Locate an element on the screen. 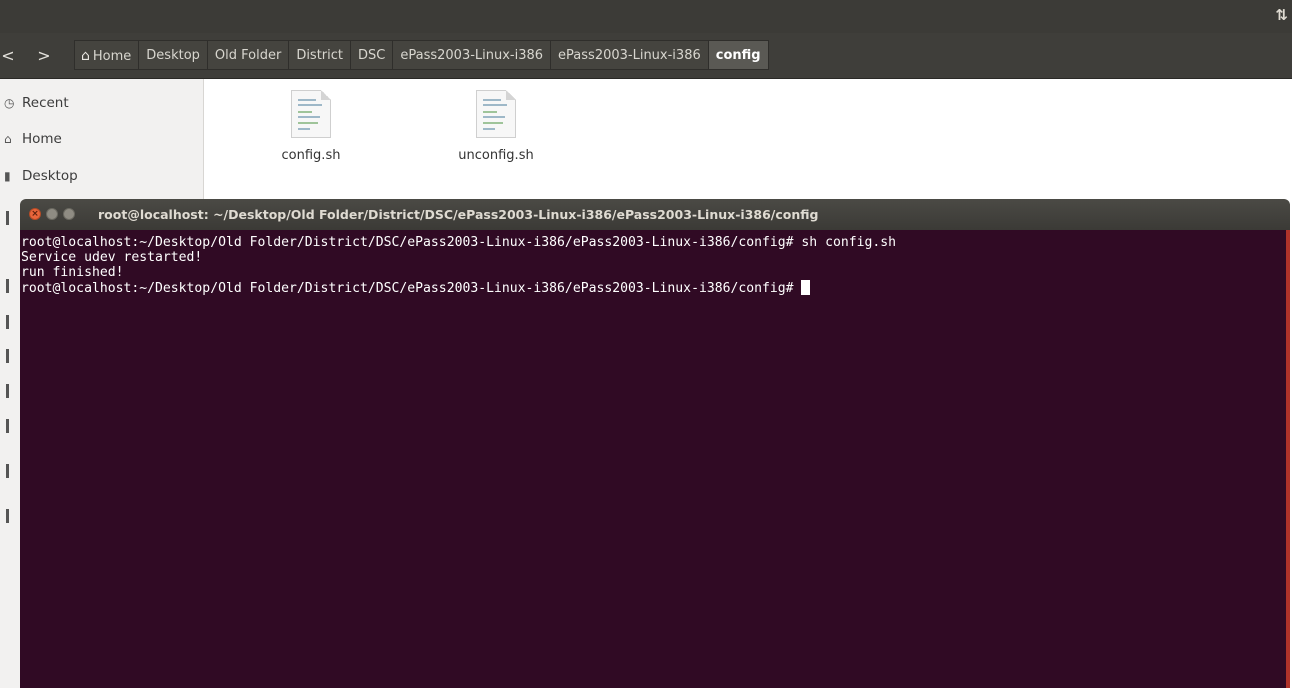 The image size is (1292, 688). forward-button: > is located at coordinates (44, 55).